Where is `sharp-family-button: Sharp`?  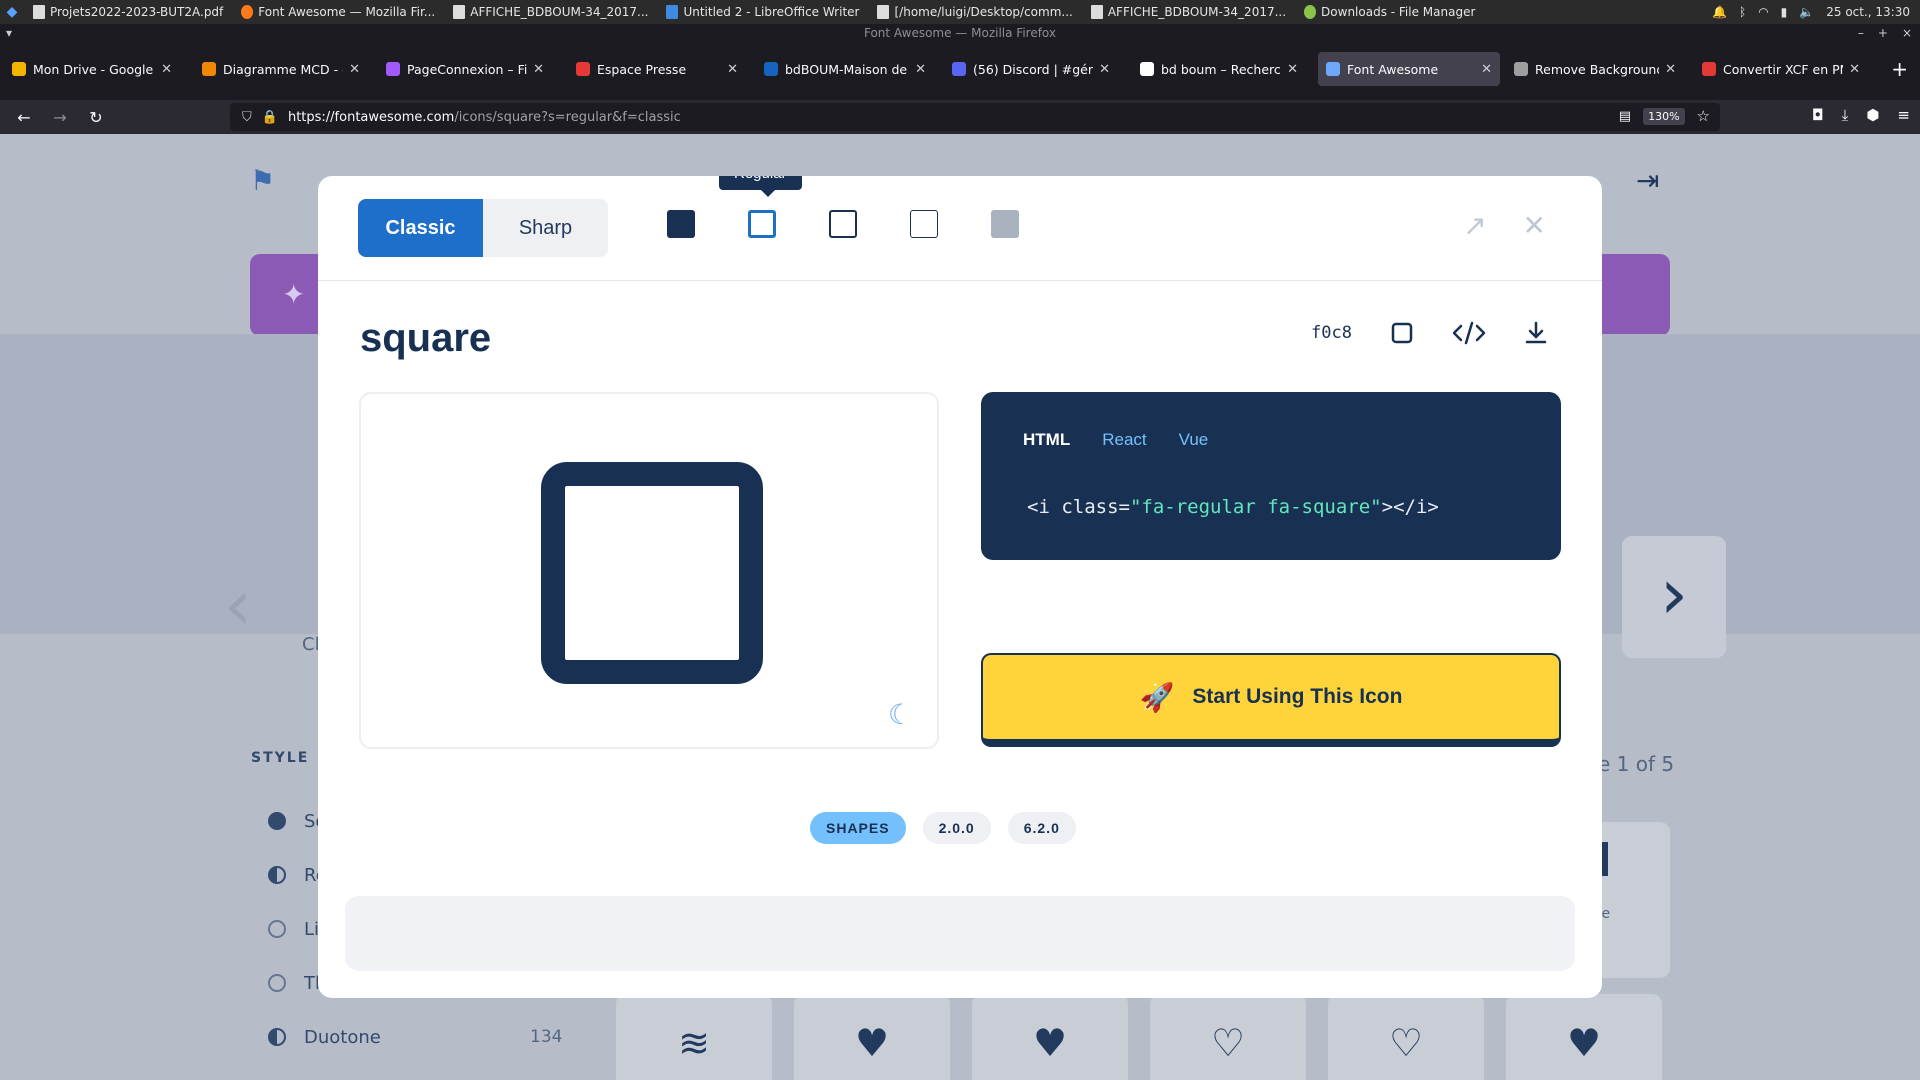 sharp-family-button: Sharp is located at coordinates (545, 228).